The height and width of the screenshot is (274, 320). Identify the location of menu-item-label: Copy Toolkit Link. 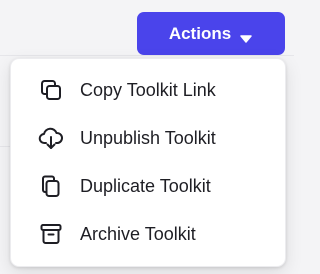
(148, 89).